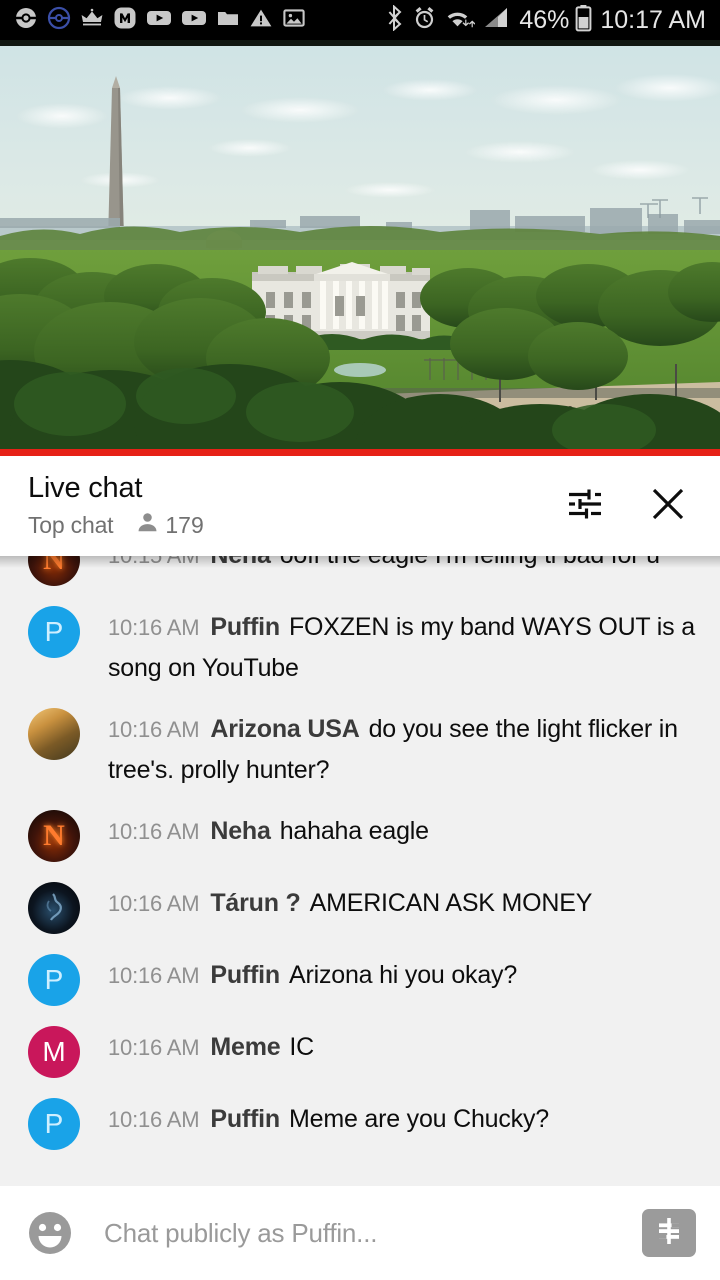  Describe the element at coordinates (116, 506) in the screenshot. I see `chat-title-group: Live chat Top chat 179` at that location.